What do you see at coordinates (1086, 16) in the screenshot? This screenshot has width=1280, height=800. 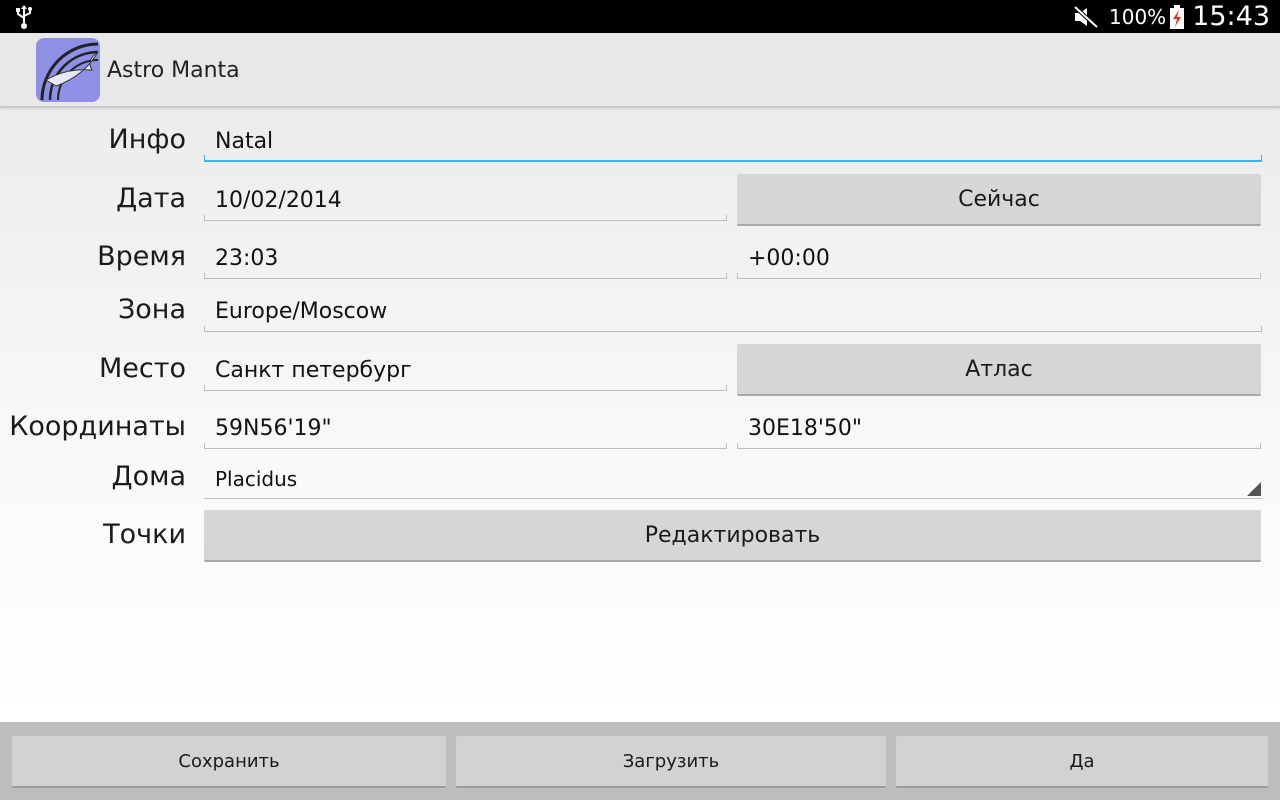 I see `mute-icon` at bounding box center [1086, 16].